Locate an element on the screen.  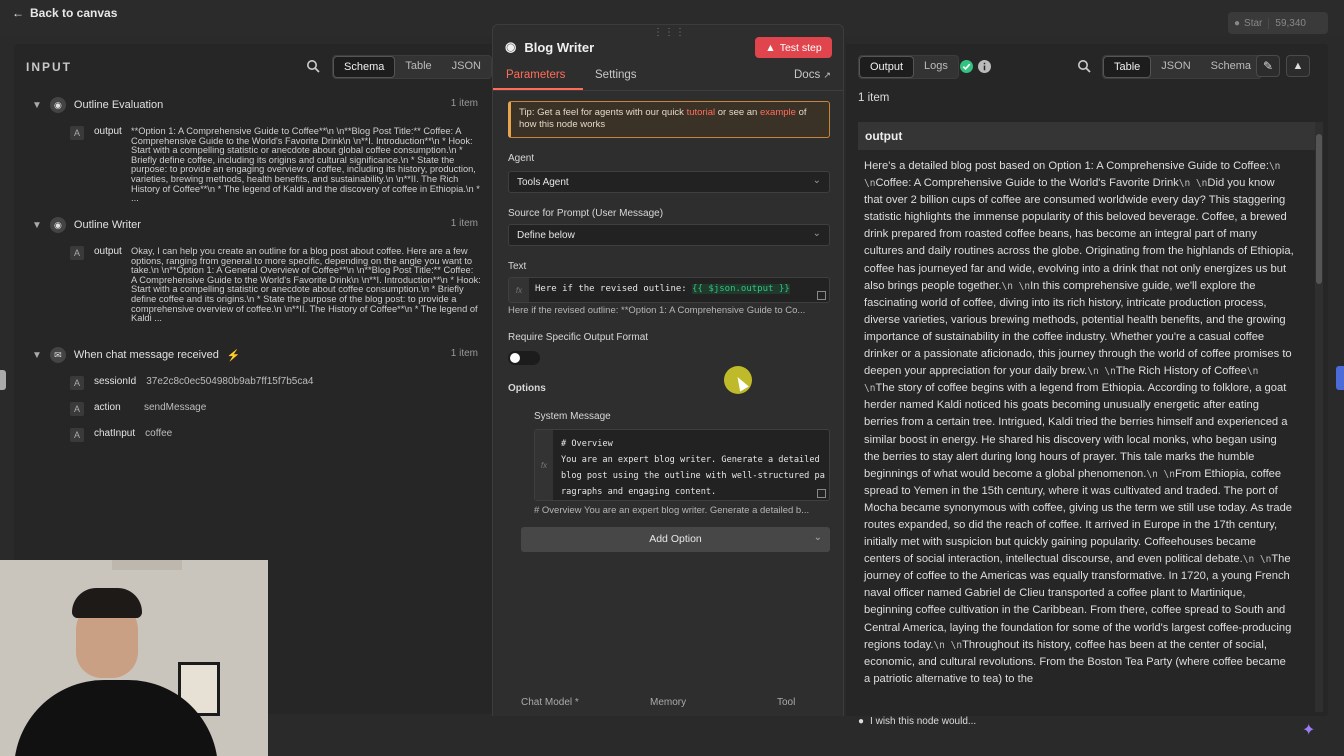
presenter-hair is located at coordinates (107, 603).